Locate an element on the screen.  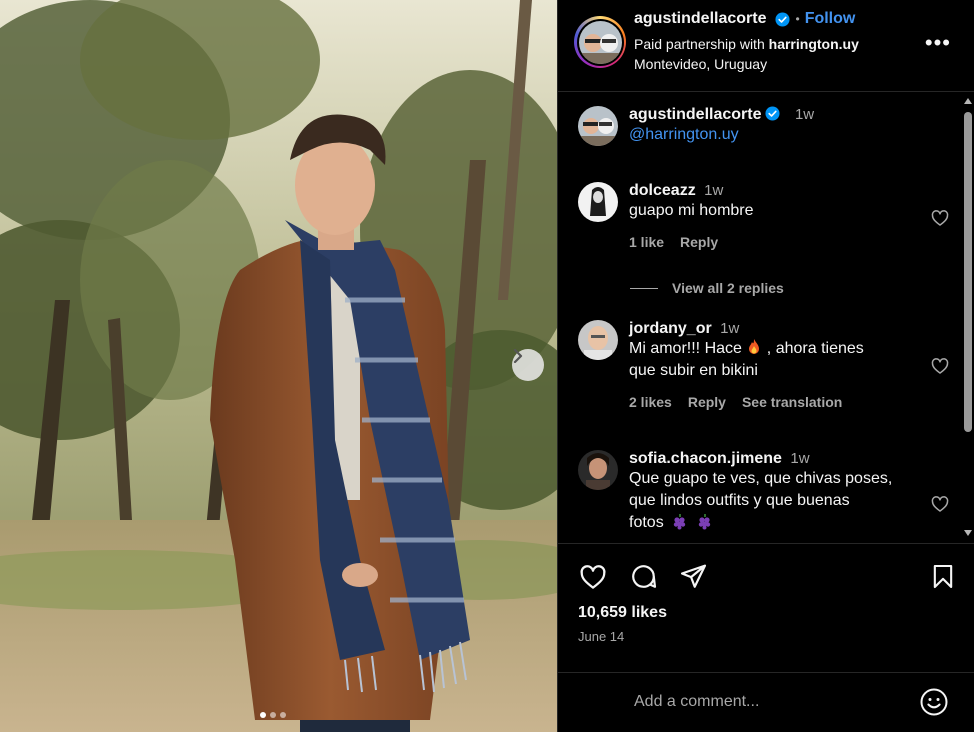
add-comment-bar is located at coordinates (766, 702).